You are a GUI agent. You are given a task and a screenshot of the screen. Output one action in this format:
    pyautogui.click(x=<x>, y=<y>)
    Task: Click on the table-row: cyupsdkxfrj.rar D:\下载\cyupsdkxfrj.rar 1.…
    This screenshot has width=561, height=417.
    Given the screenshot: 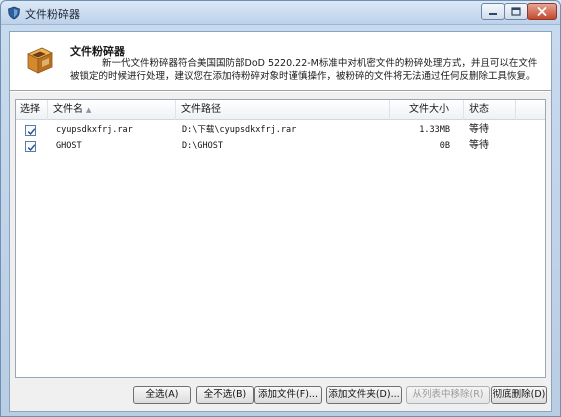 What is the action you would take?
    pyautogui.click(x=280, y=130)
    